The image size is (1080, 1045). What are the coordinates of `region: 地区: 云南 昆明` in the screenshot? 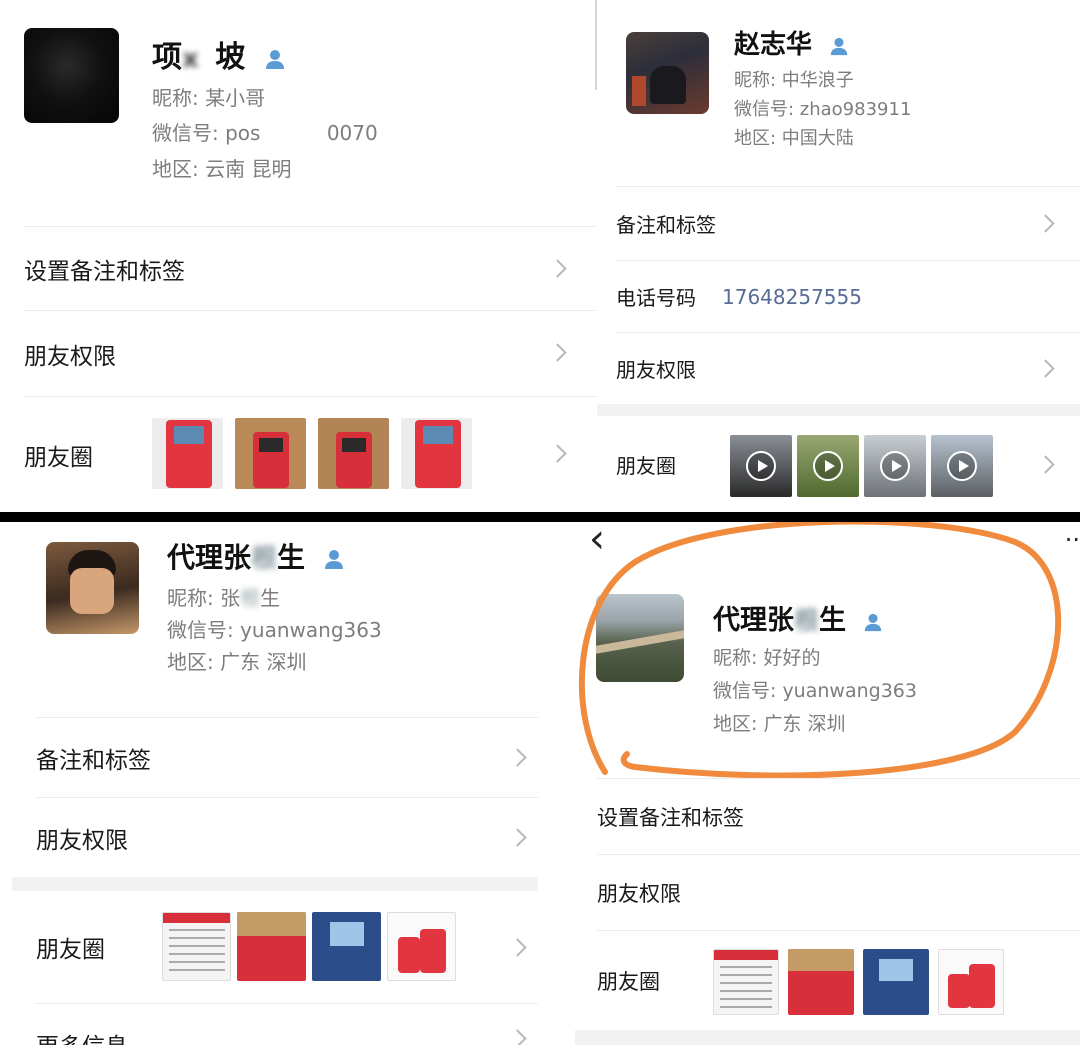 It's located at (222, 169).